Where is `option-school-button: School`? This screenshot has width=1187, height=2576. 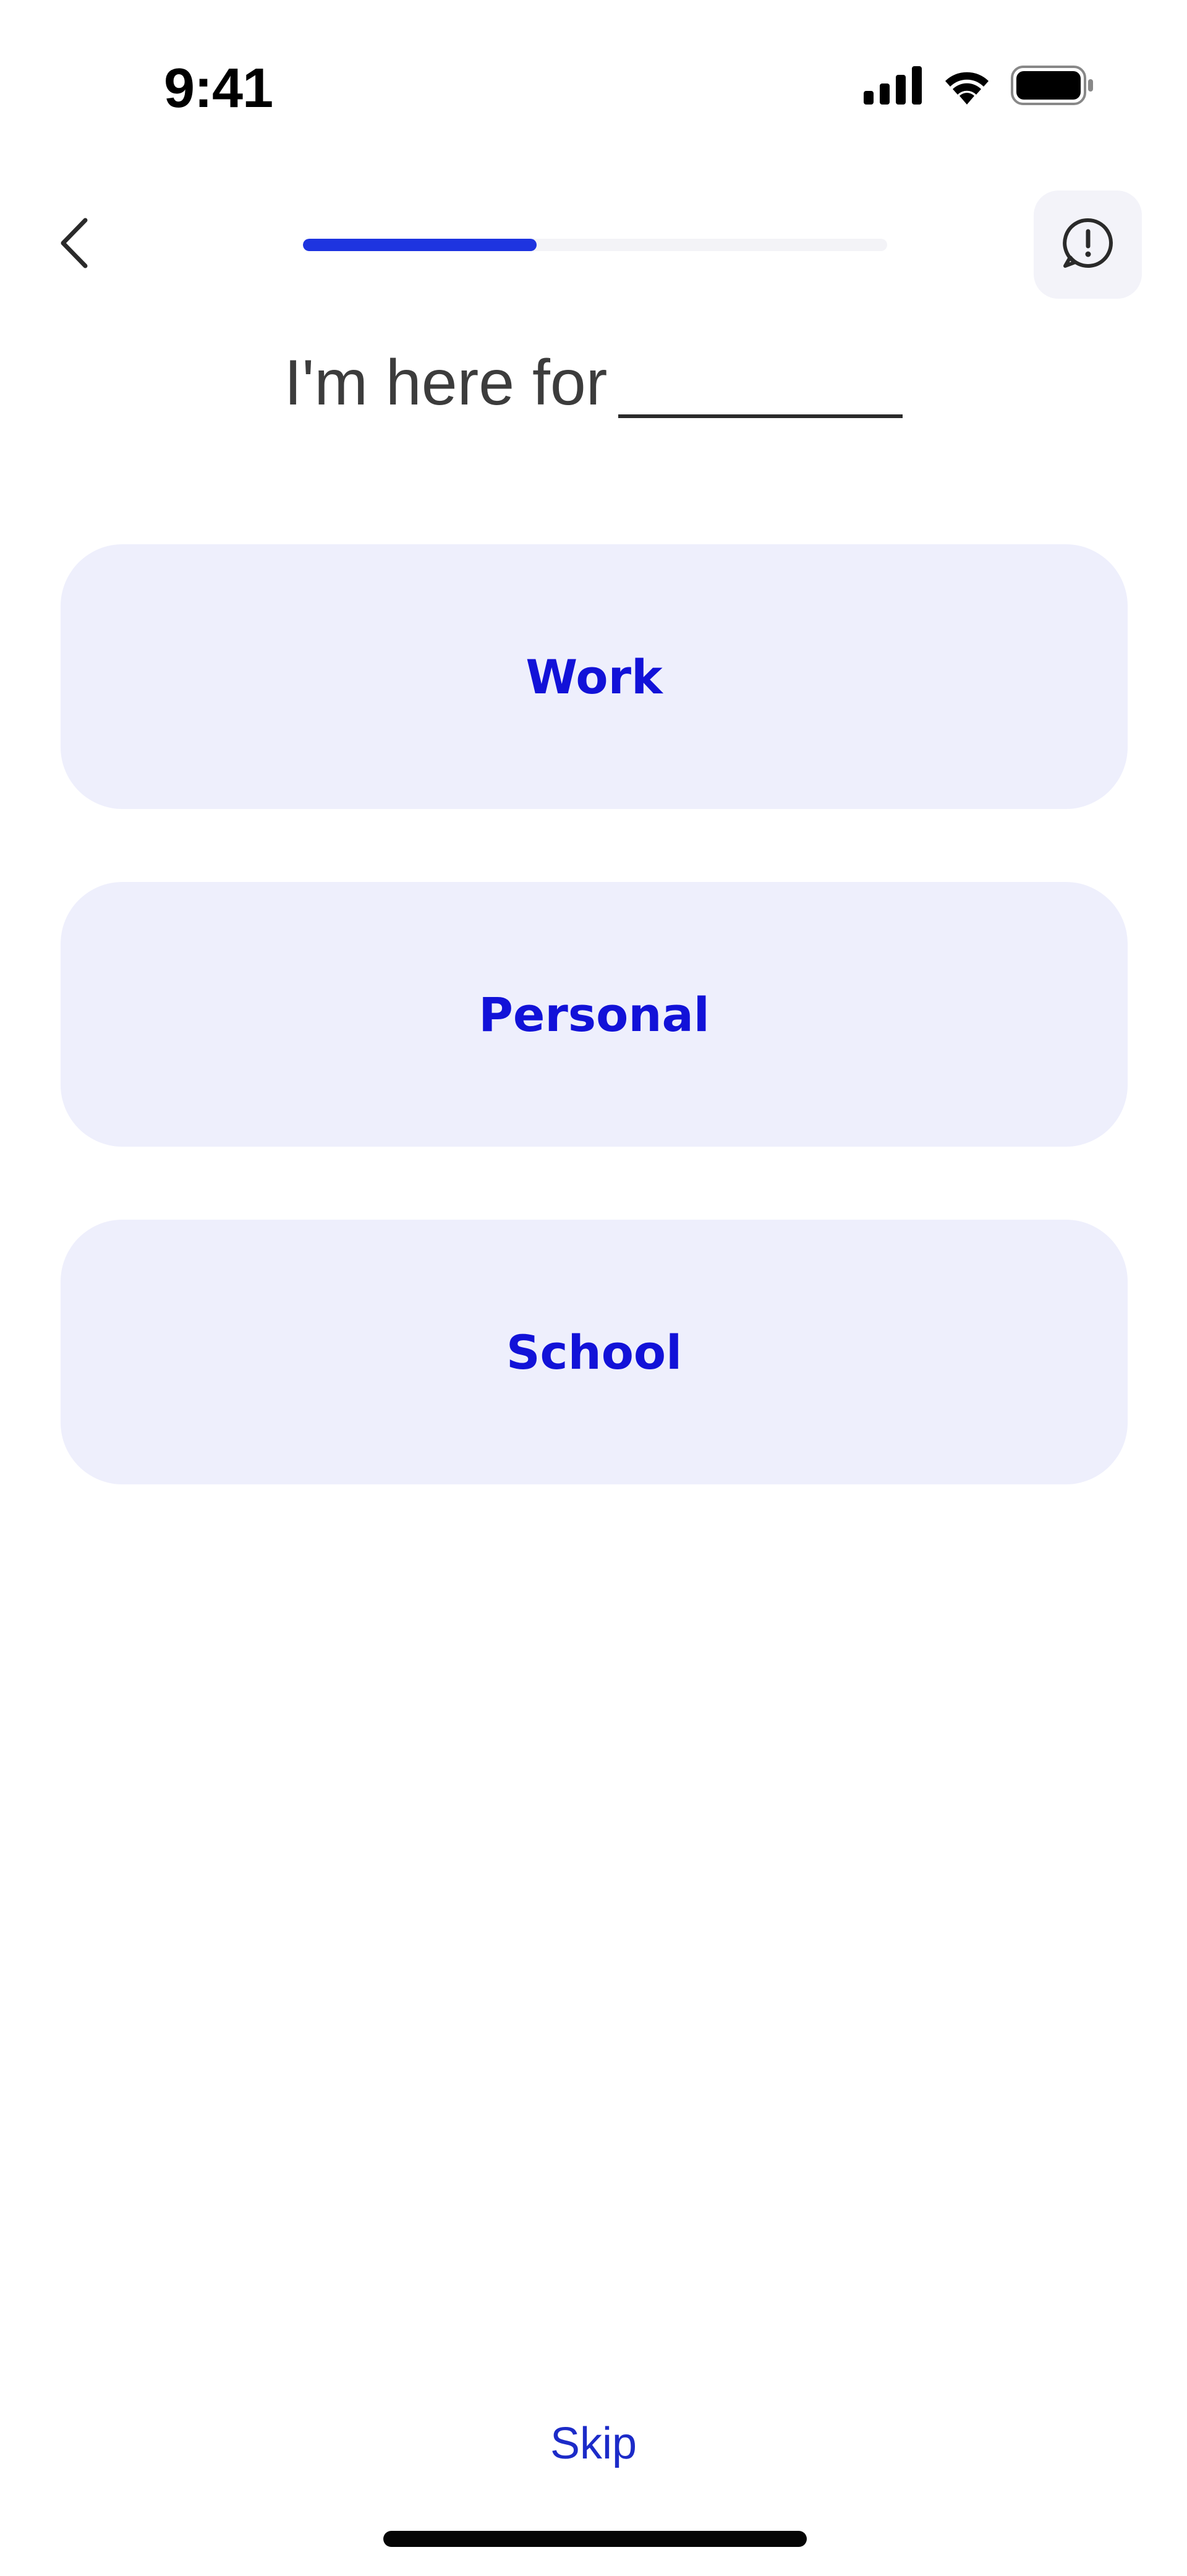 option-school-button: School is located at coordinates (595, 1352).